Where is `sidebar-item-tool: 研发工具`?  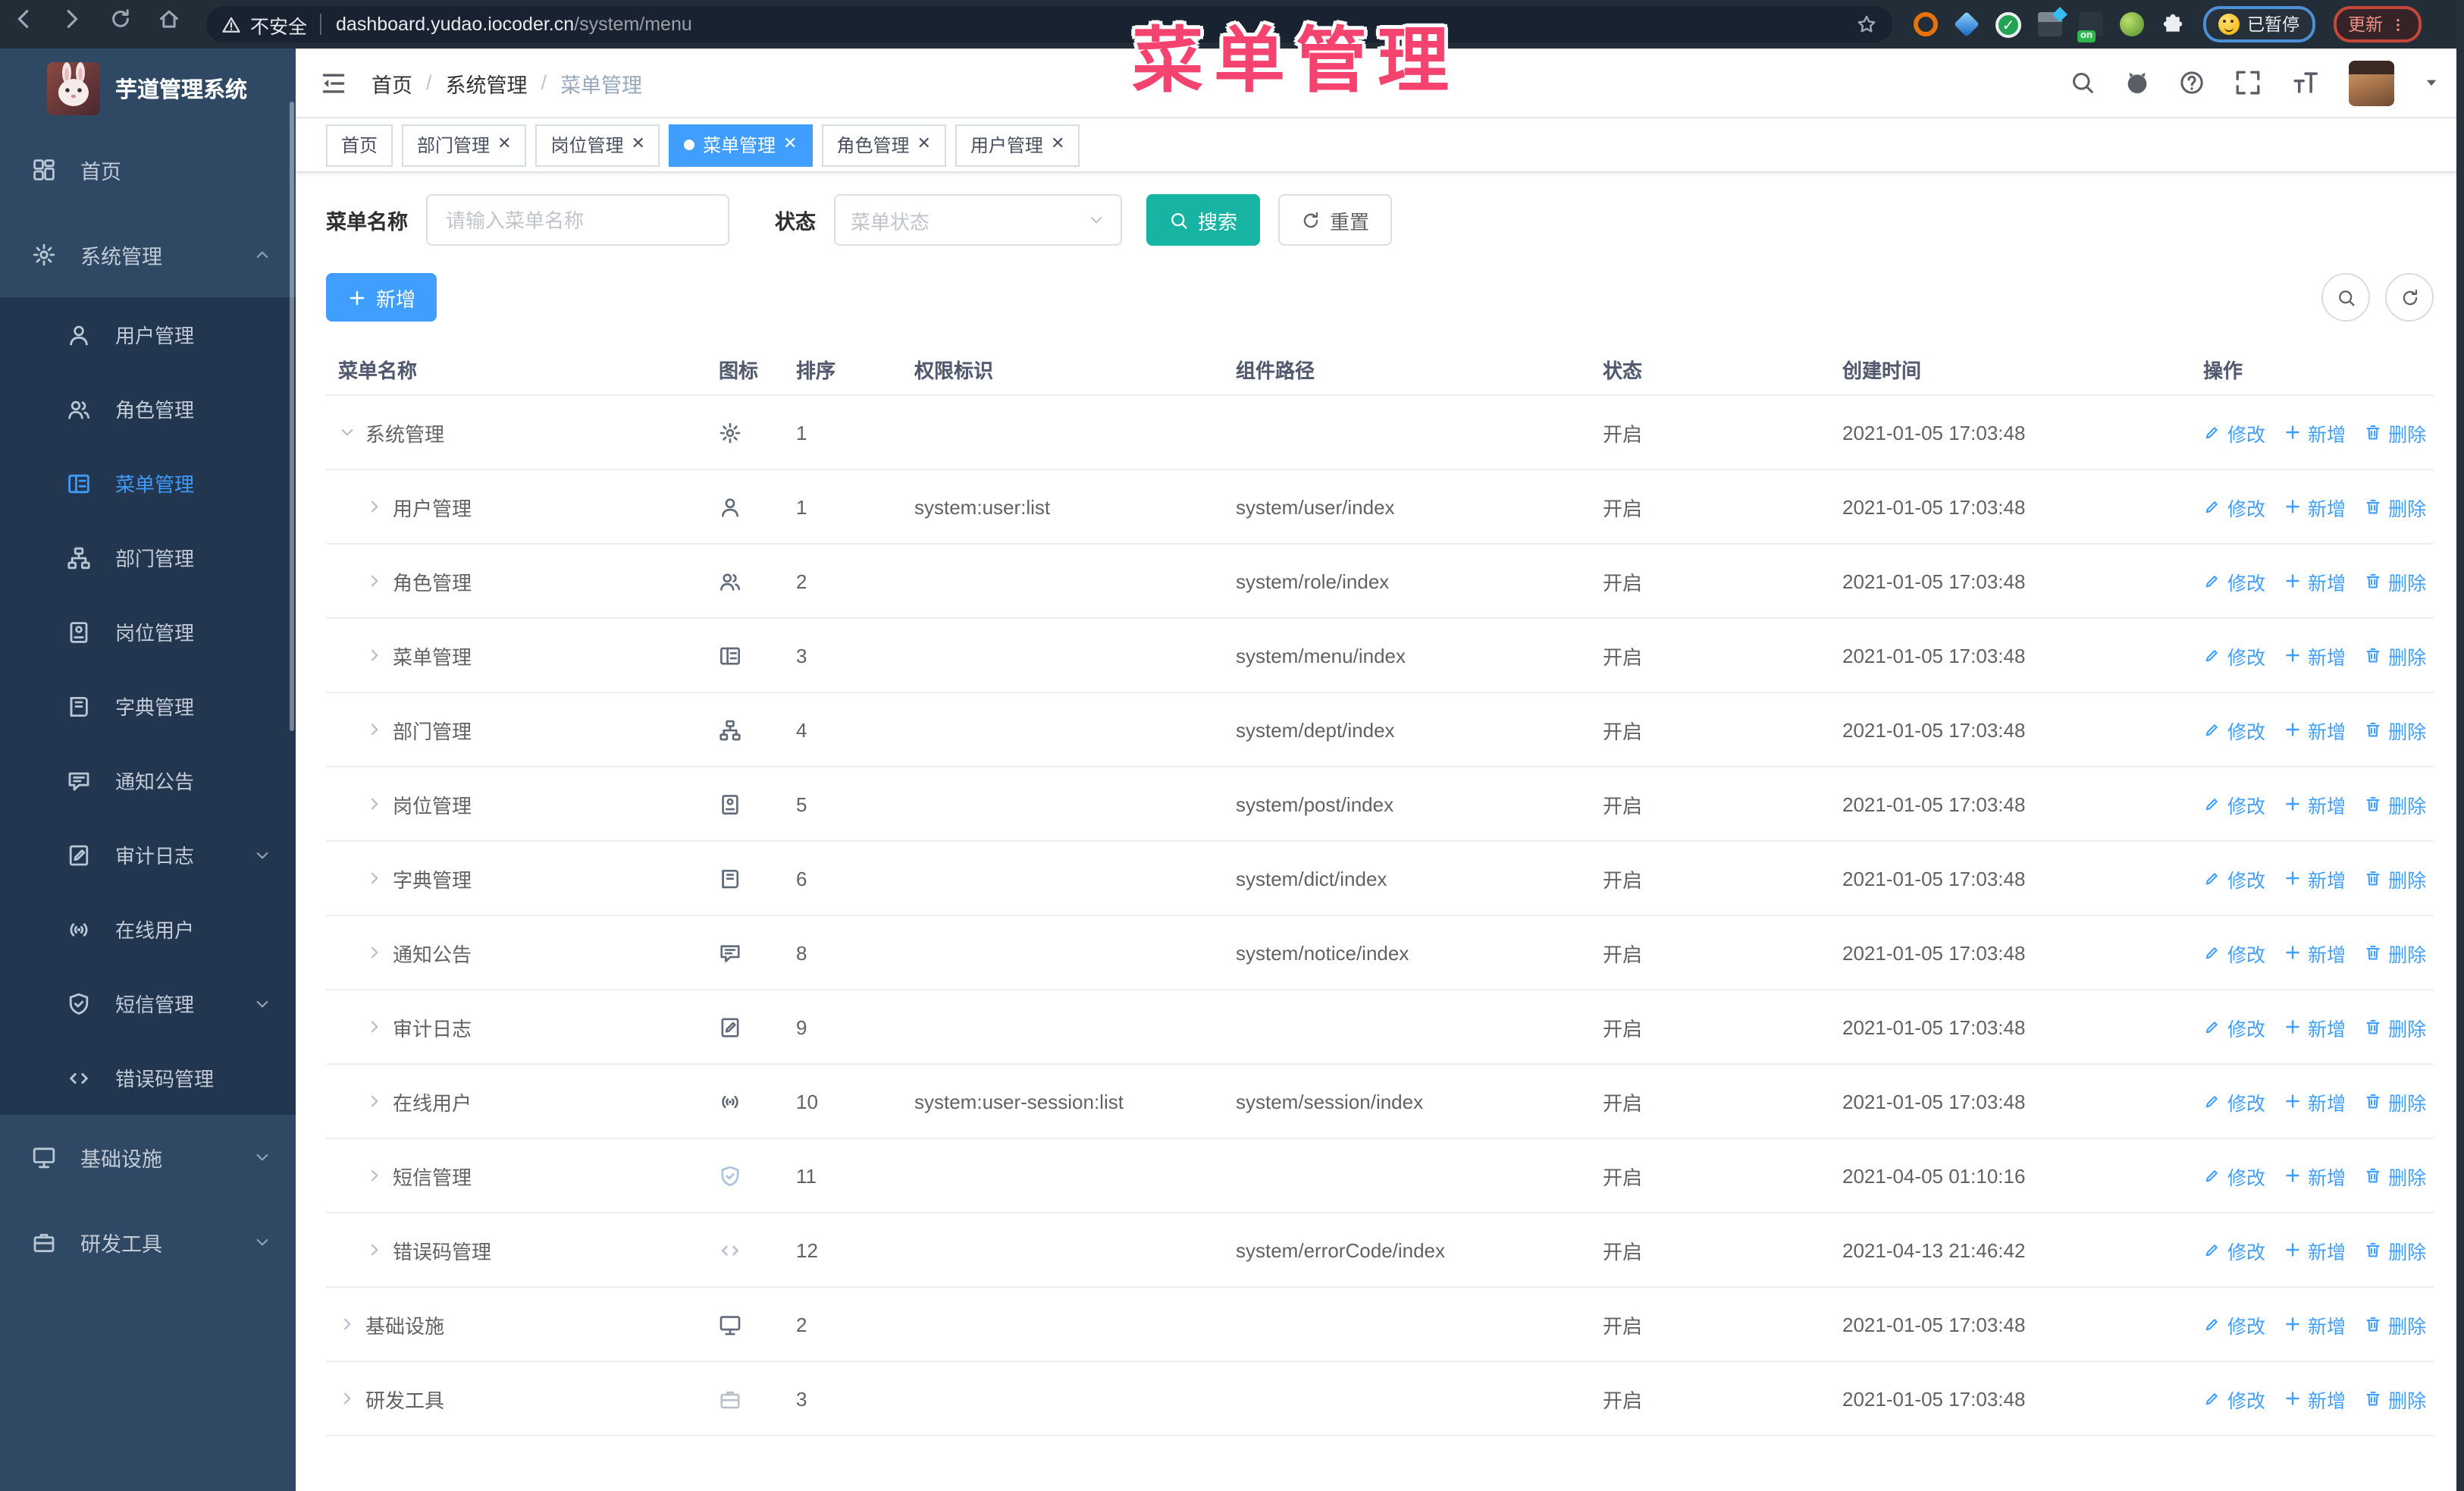
sidebar-item-tool: 研发工具 is located at coordinates (148, 1242).